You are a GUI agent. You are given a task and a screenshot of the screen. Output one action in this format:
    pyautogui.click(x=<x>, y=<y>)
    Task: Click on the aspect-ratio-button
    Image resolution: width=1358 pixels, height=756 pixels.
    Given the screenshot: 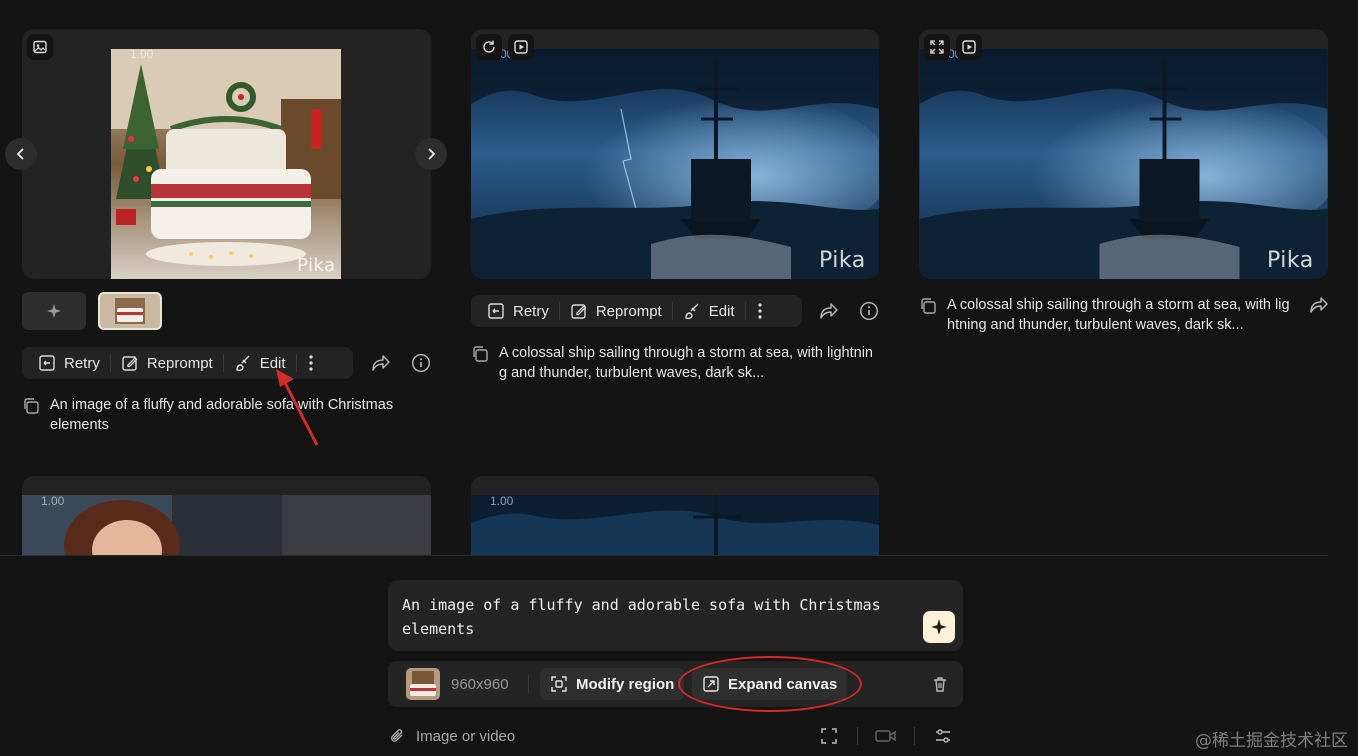 What is the action you would take?
    pyautogui.click(x=829, y=736)
    